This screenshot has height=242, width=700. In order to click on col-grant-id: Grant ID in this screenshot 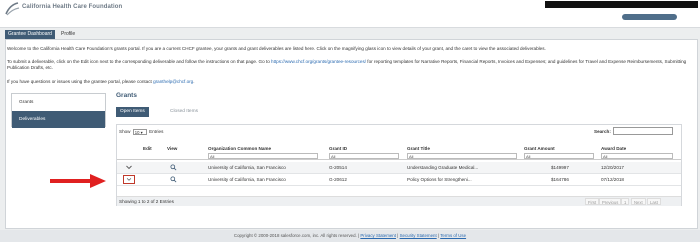, I will do `click(338, 148)`.